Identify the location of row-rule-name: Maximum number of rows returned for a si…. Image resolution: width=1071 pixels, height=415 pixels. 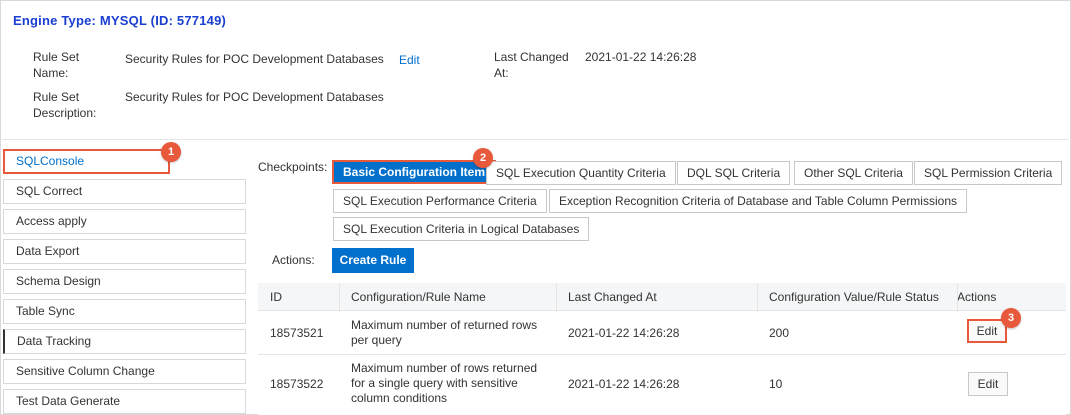
(438, 383).